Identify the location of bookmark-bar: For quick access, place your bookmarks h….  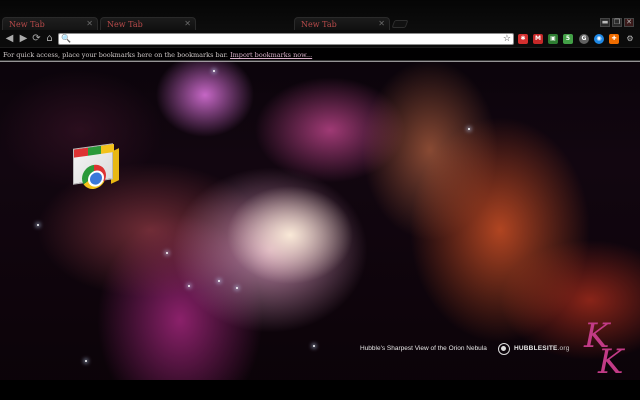
(320, 54).